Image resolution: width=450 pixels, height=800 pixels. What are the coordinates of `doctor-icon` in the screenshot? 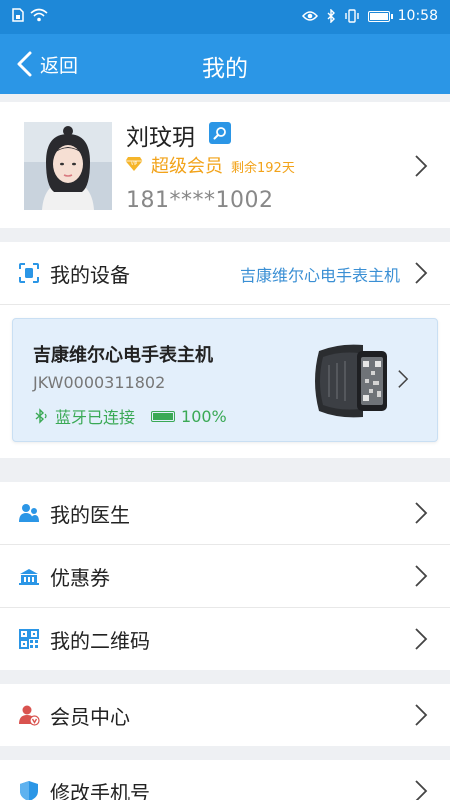 It's located at (29, 513).